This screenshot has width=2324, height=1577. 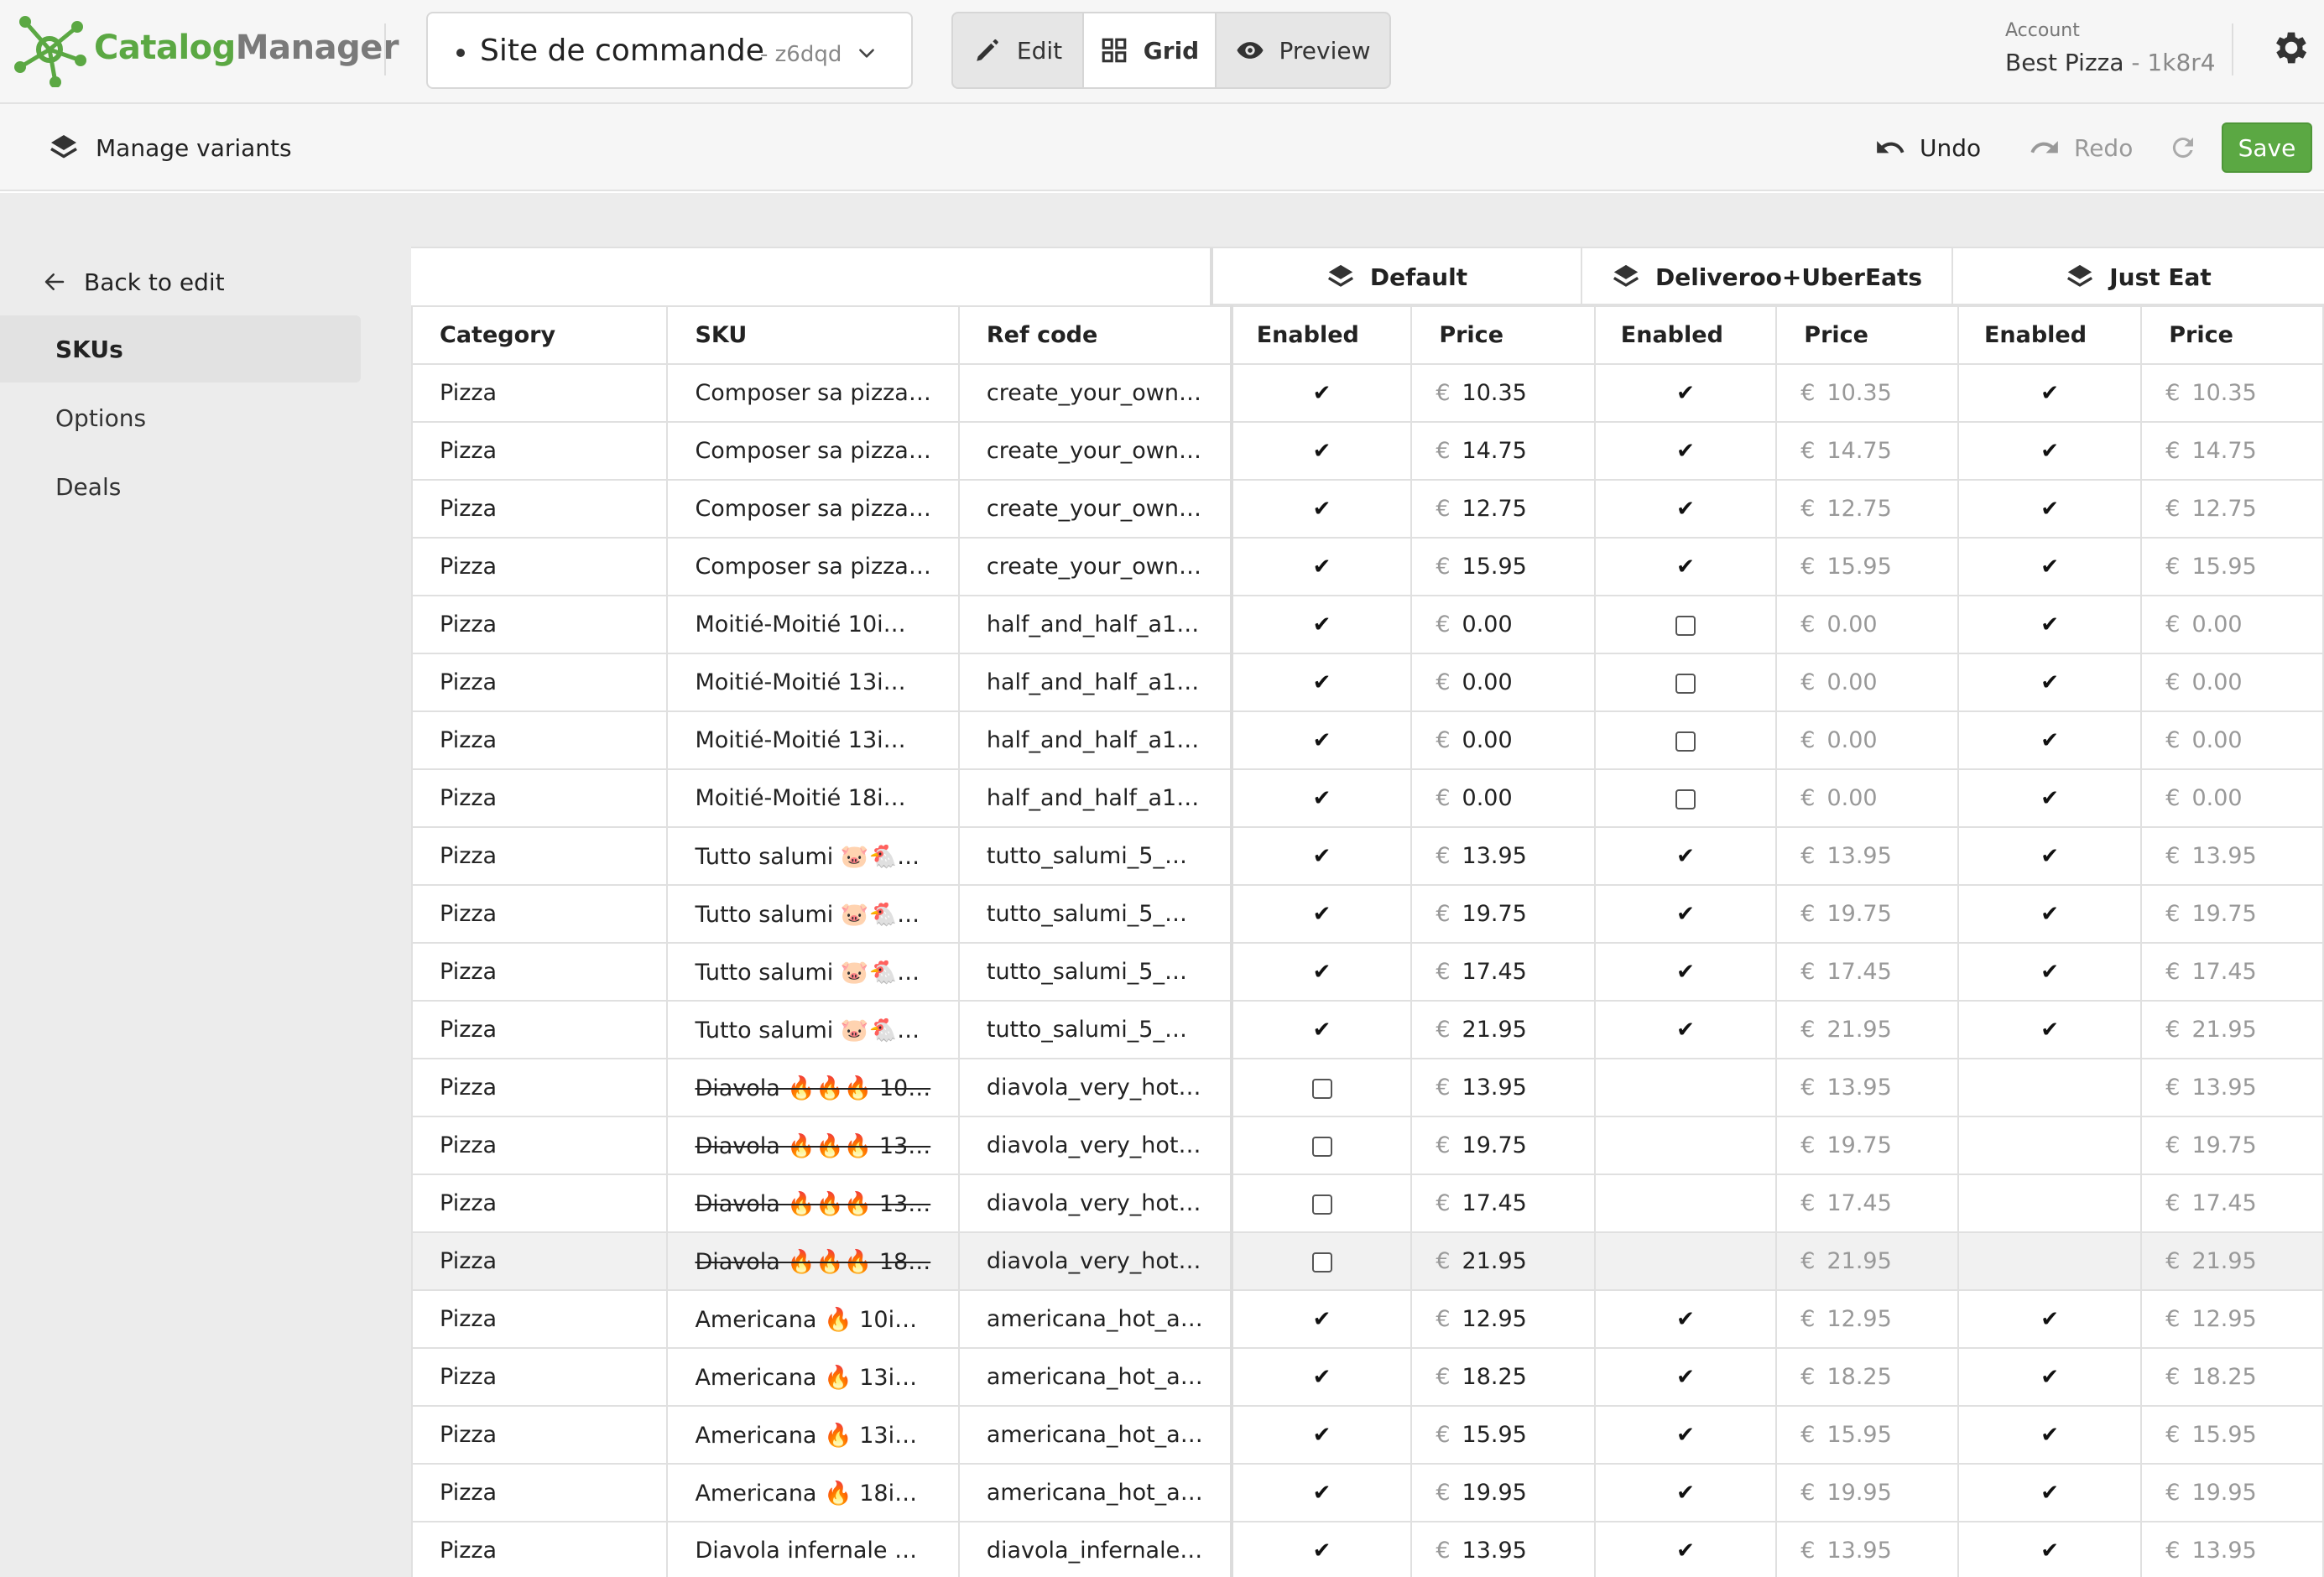 I want to click on deliveroo-ubereats-price-cell: €19.75, so click(x=1867, y=1145).